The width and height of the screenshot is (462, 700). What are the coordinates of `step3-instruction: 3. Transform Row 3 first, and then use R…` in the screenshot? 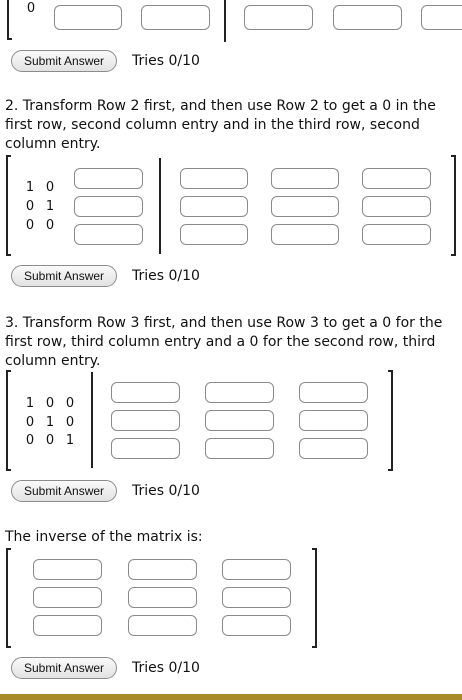 It's located at (224, 342).